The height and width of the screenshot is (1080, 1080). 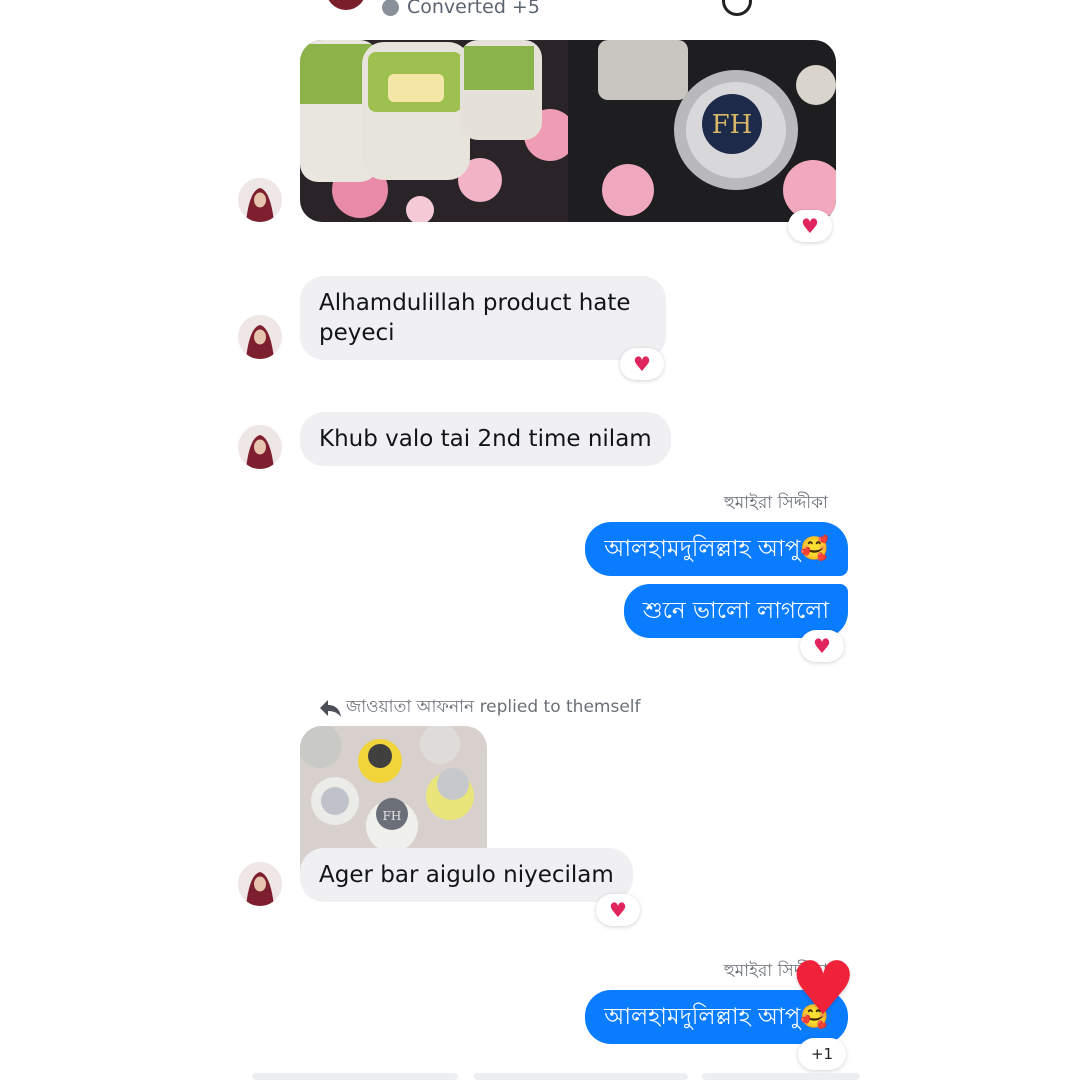 What do you see at coordinates (346, 5) in the screenshot?
I see `avatar-top` at bounding box center [346, 5].